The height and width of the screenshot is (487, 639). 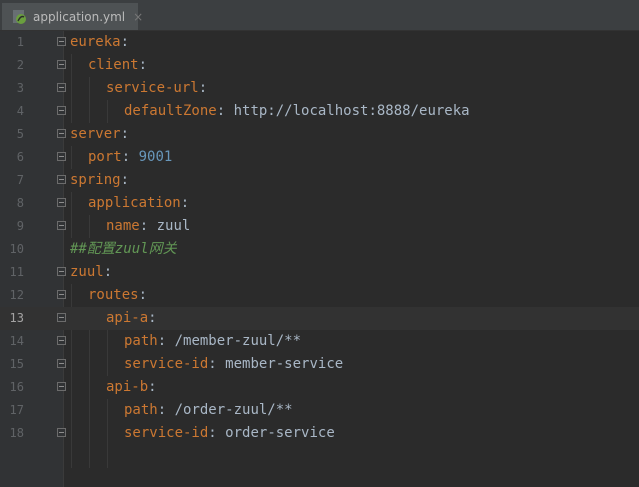 What do you see at coordinates (152, 88) in the screenshot?
I see `yaml-key: service-url` at bounding box center [152, 88].